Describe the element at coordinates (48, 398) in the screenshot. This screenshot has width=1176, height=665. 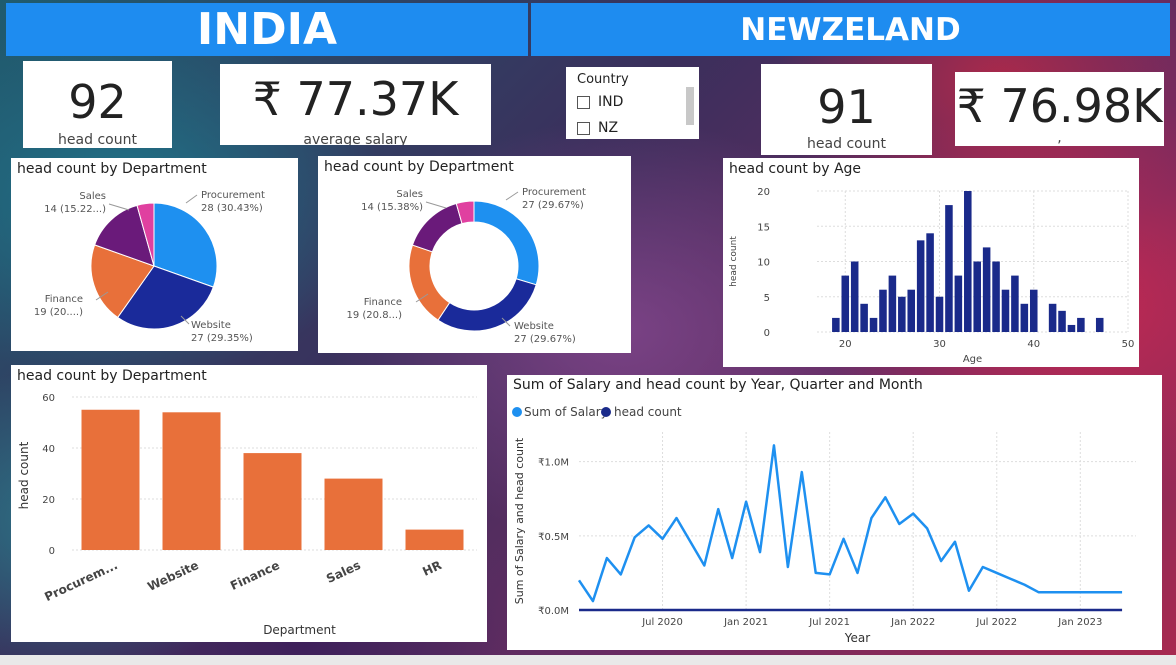
I see `department-y-tick-label: 60` at that location.